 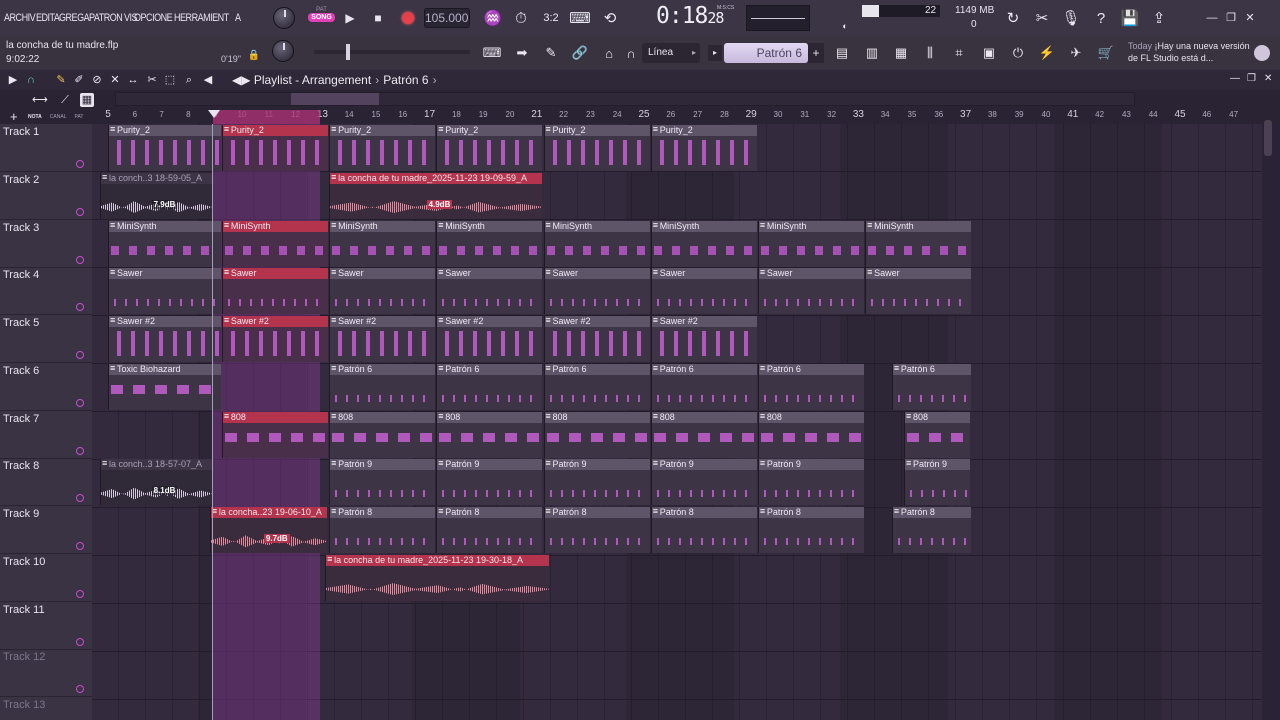 What do you see at coordinates (1268, 415) in the screenshot?
I see `vertical-scrollbar` at bounding box center [1268, 415].